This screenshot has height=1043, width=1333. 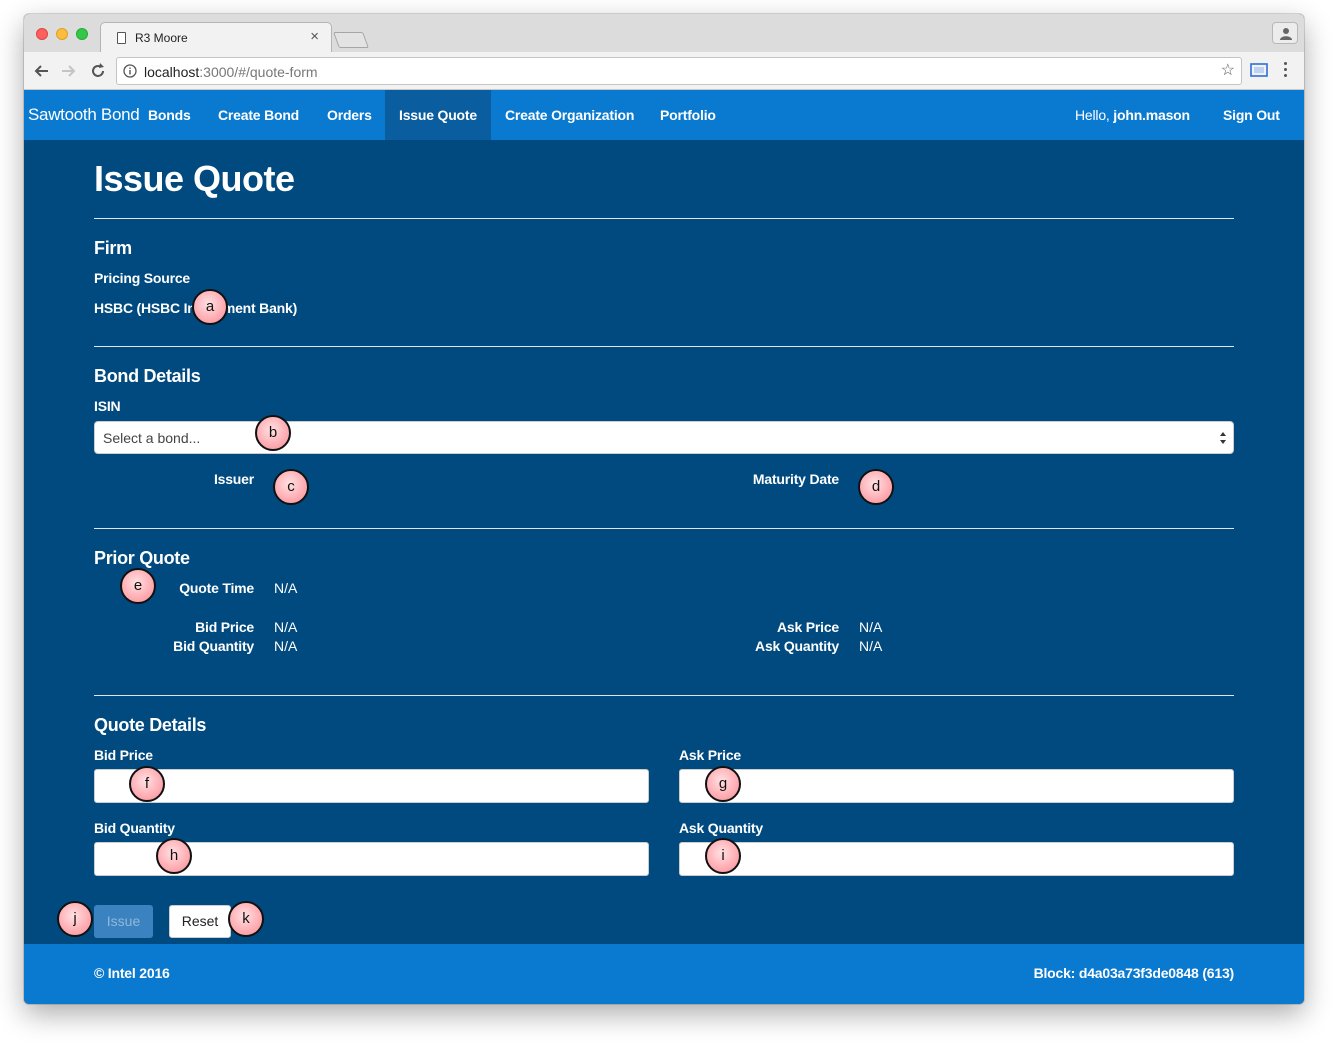 I want to click on back-arrow-icon, so click(x=42, y=71).